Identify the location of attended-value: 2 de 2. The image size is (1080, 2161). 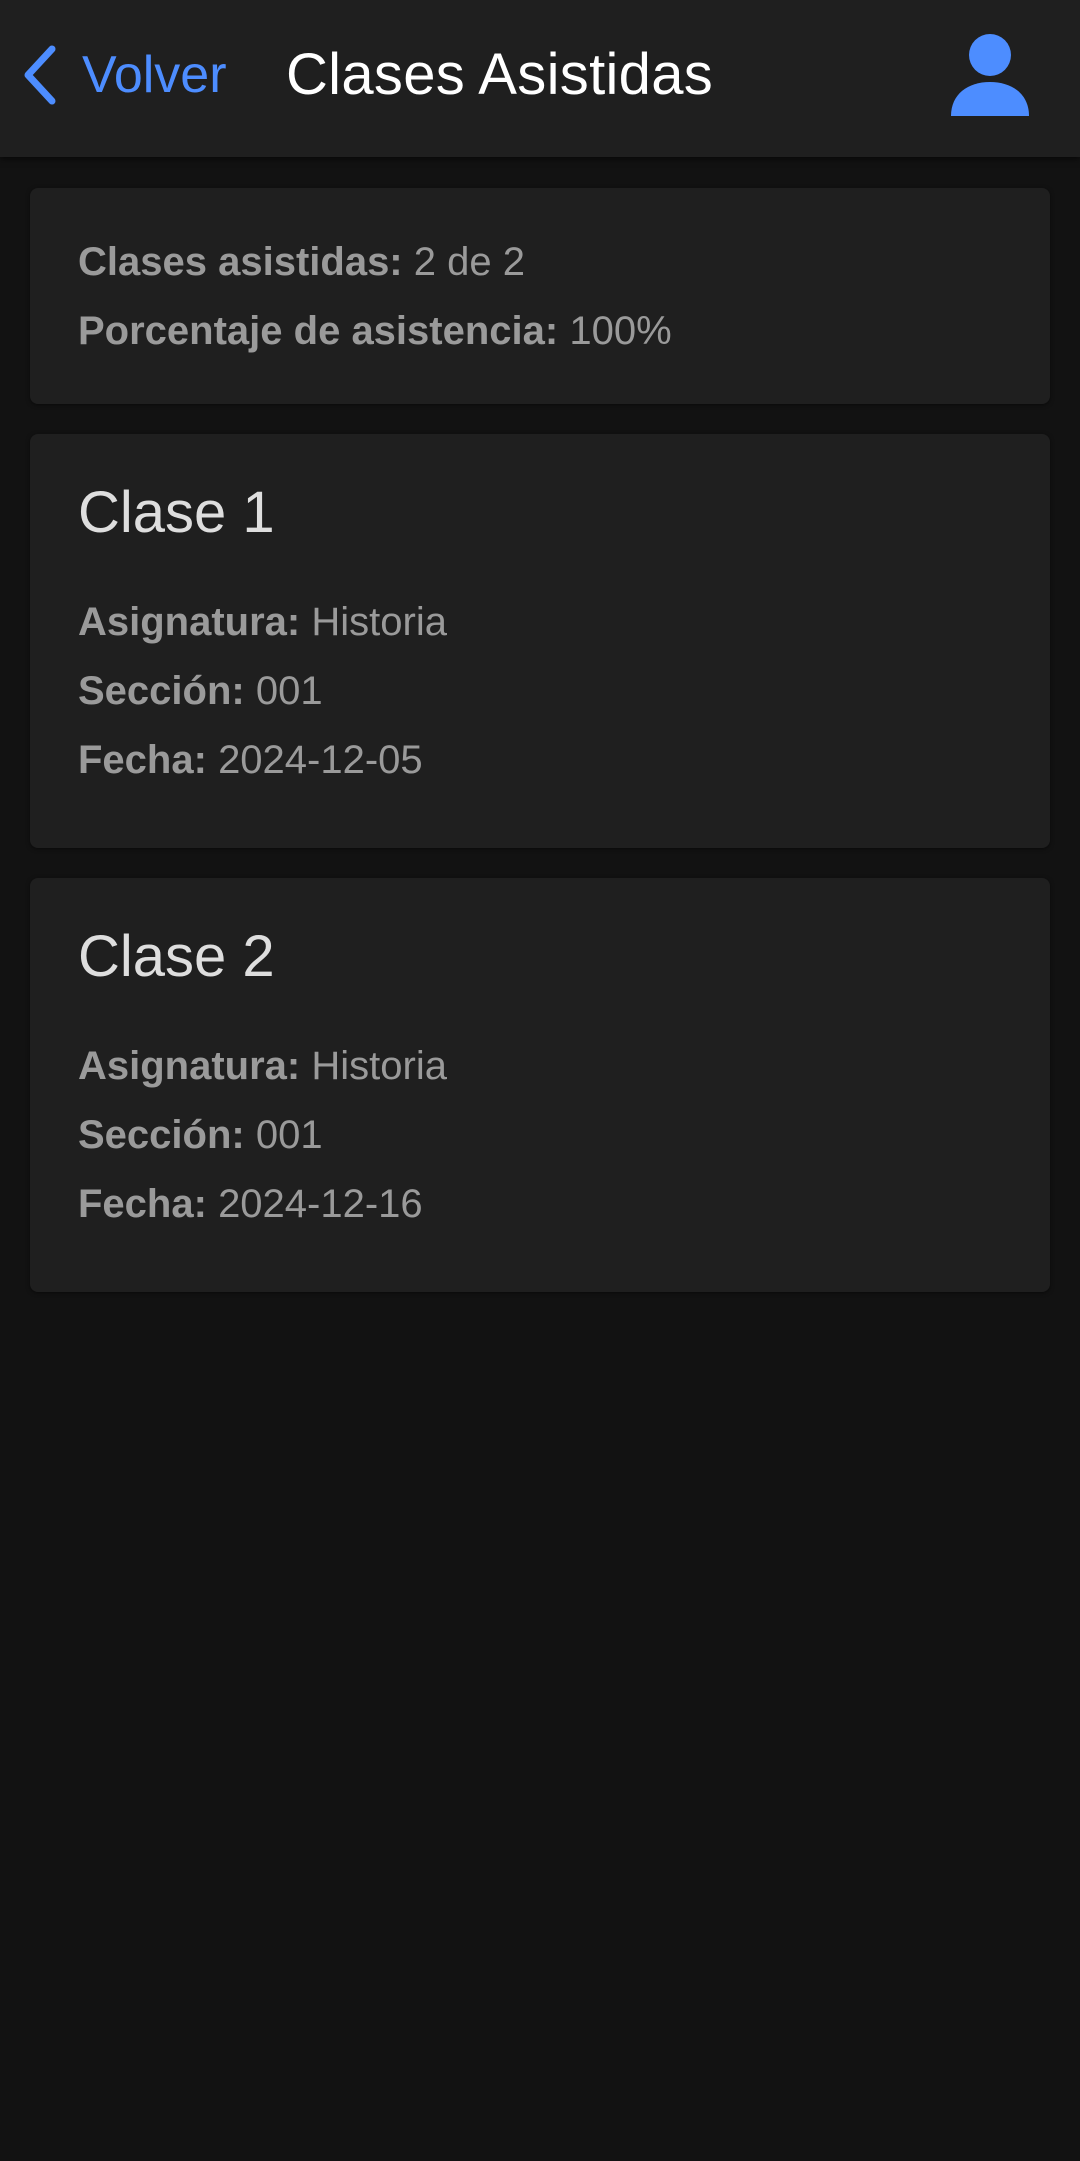
(469, 262).